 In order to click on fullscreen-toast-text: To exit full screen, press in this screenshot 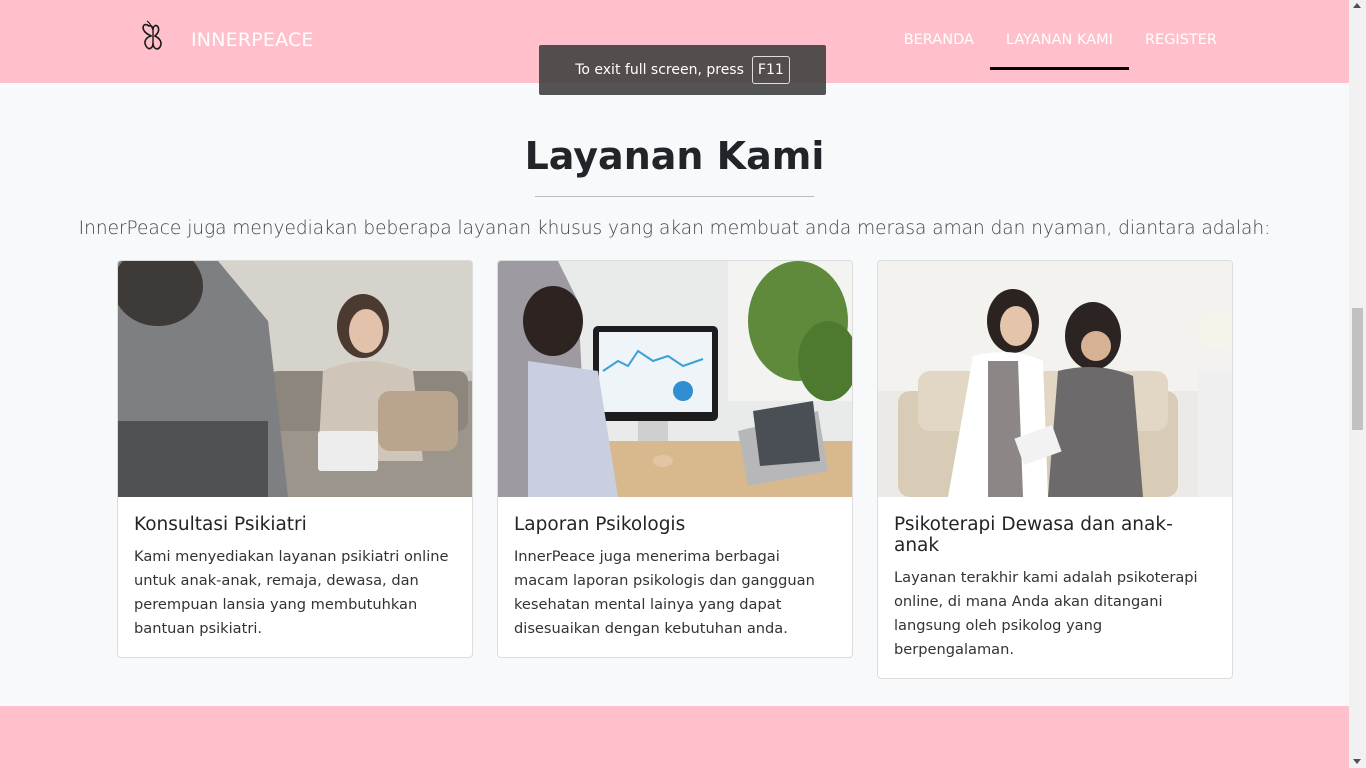, I will do `click(659, 70)`.